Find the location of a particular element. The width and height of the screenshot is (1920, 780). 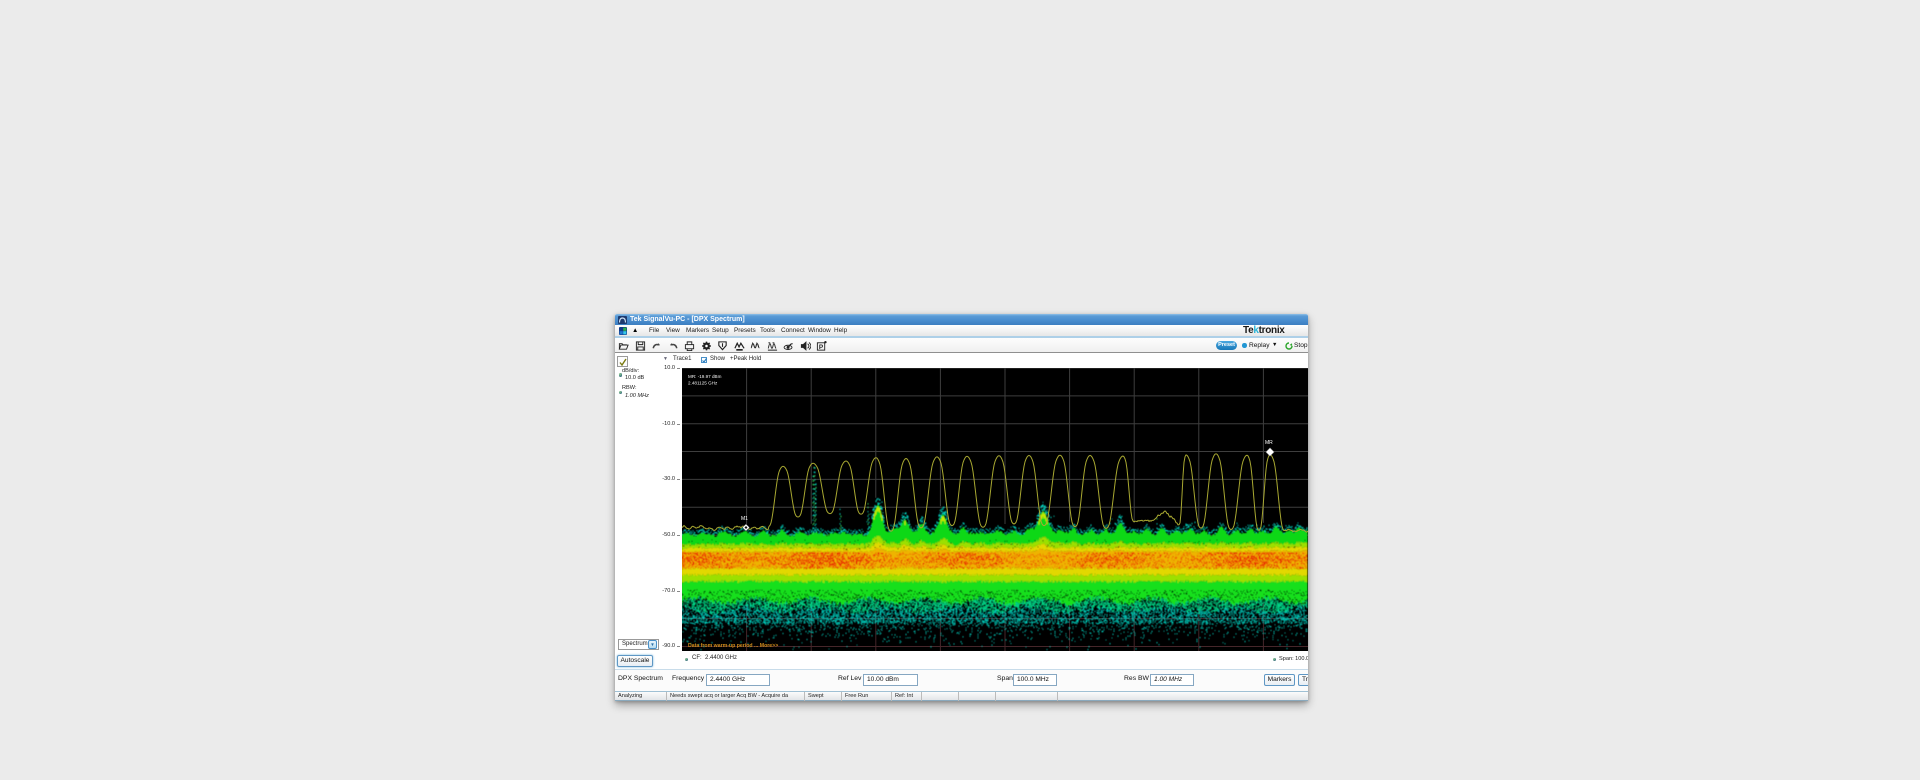

svg-text: M1 is located at coordinates (744, 519).